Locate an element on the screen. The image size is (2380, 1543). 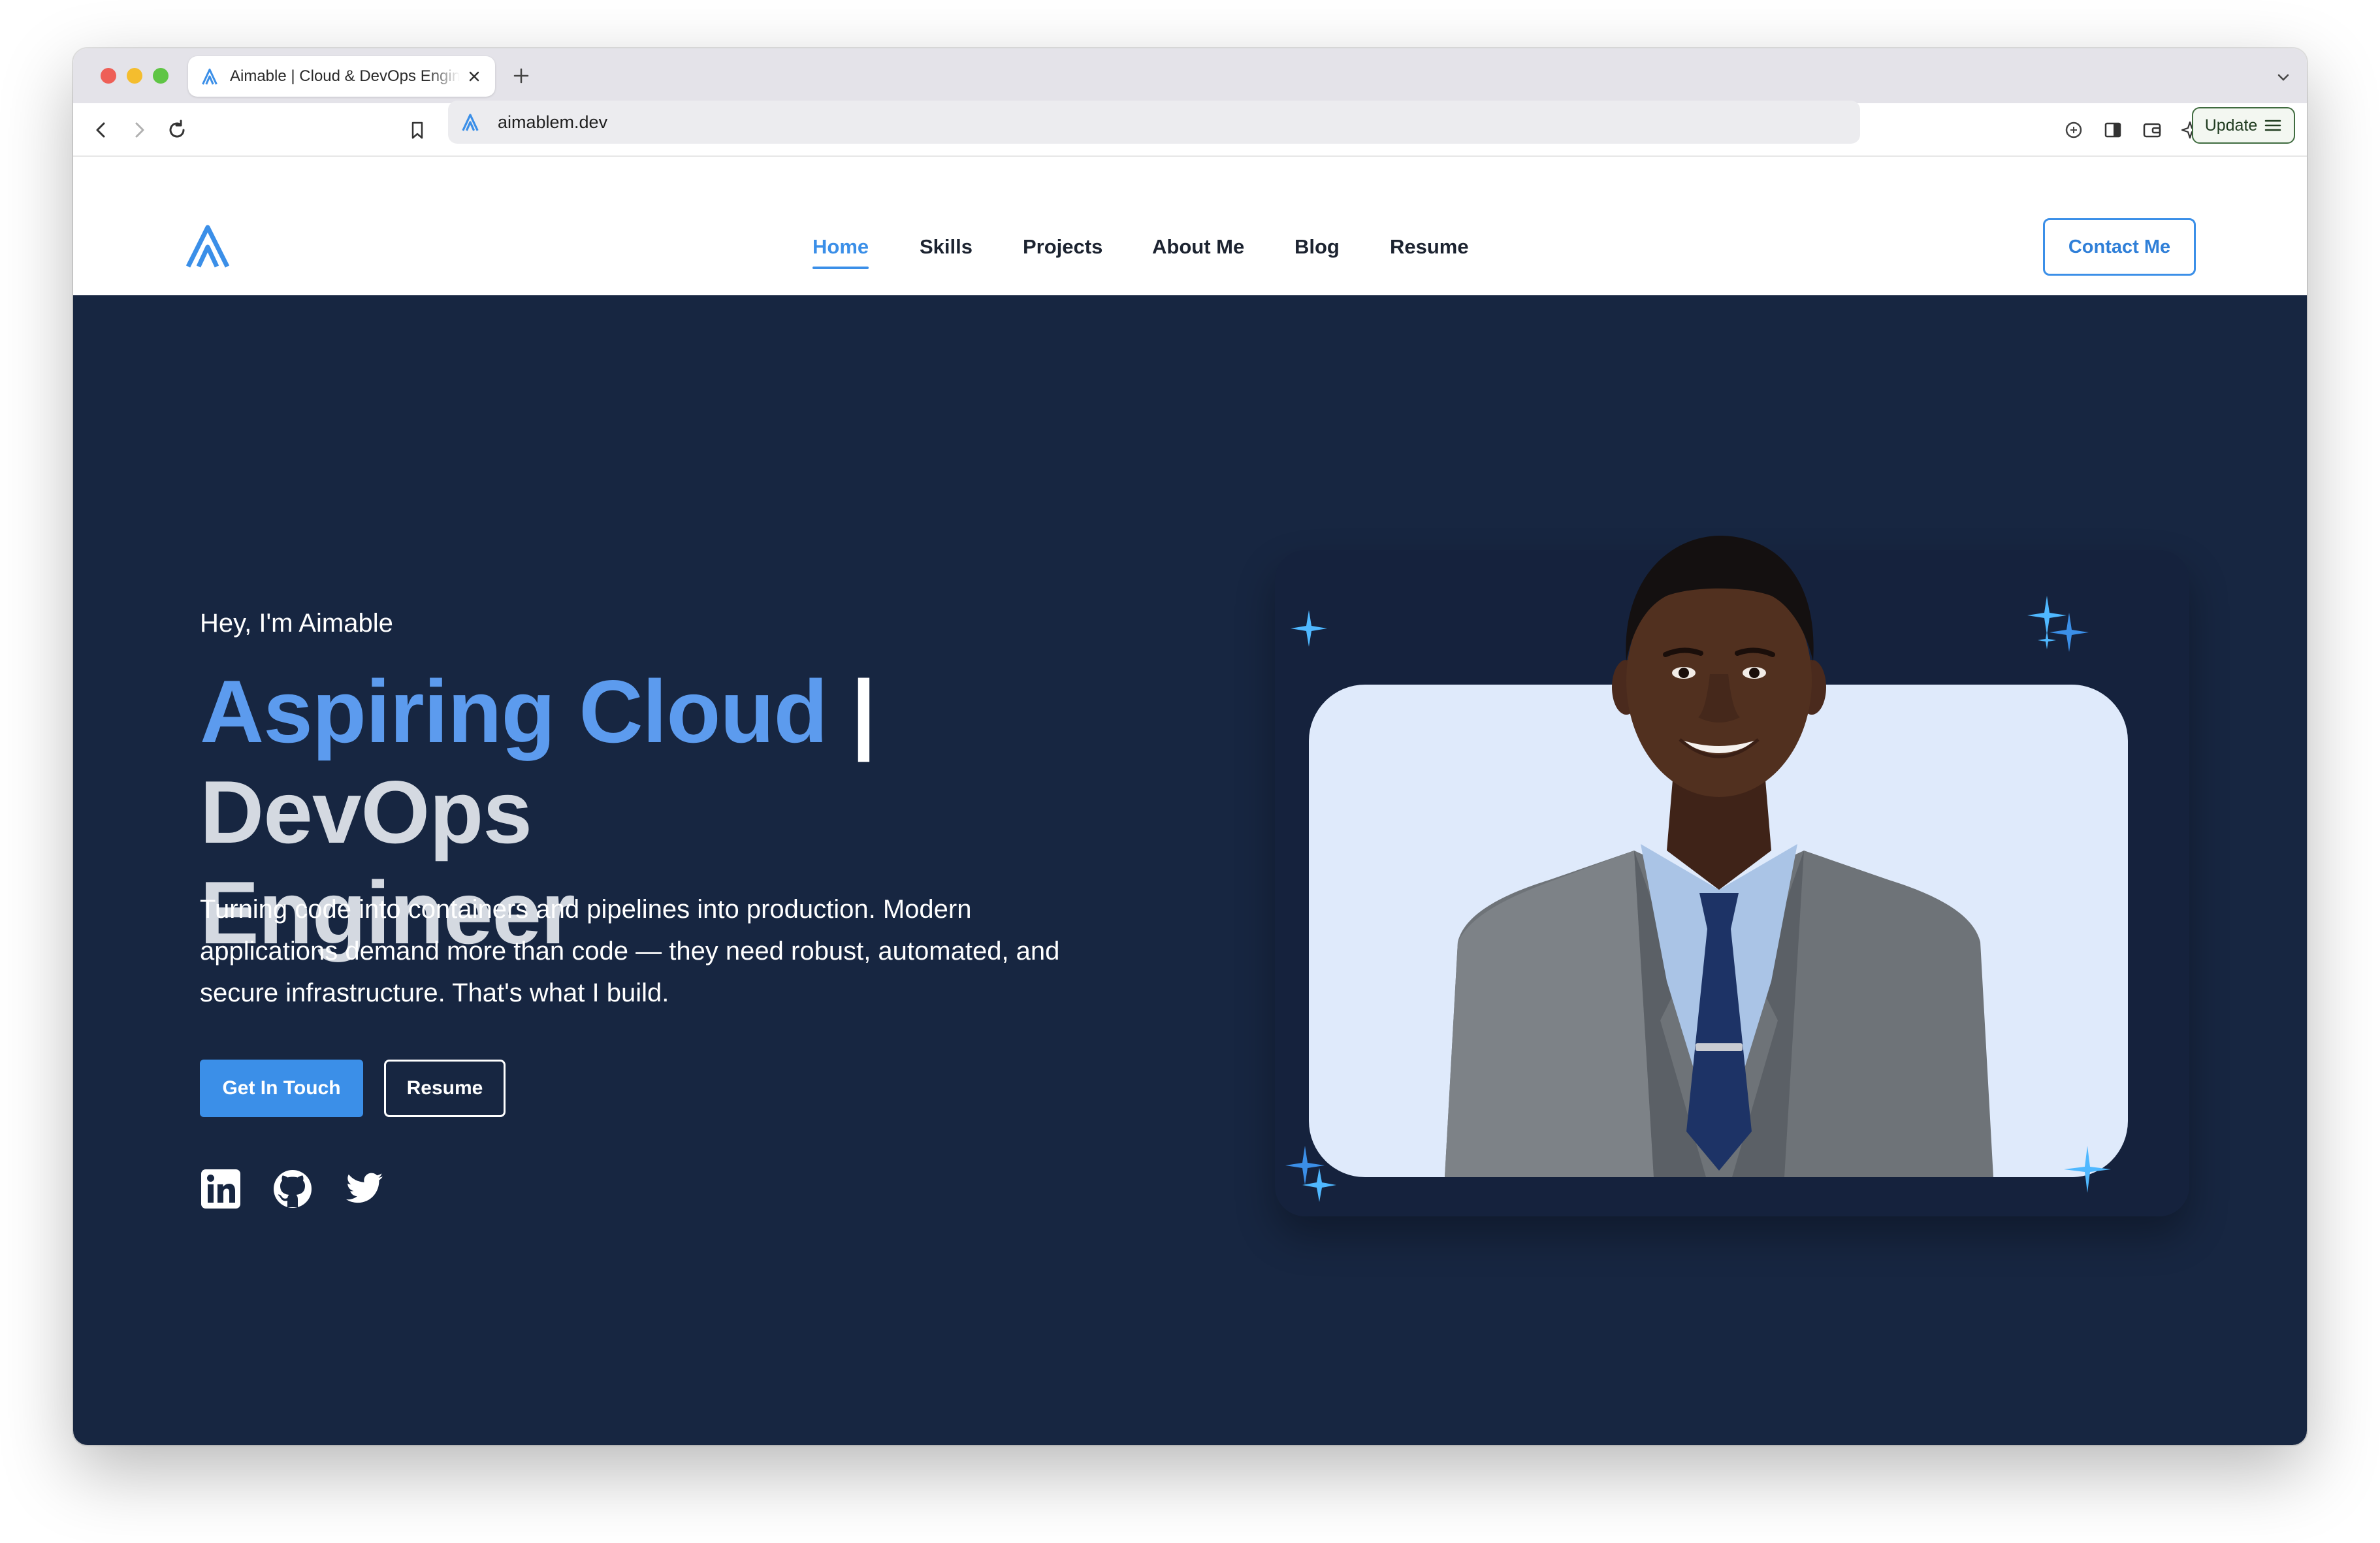
back-icon is located at coordinates (101, 130).